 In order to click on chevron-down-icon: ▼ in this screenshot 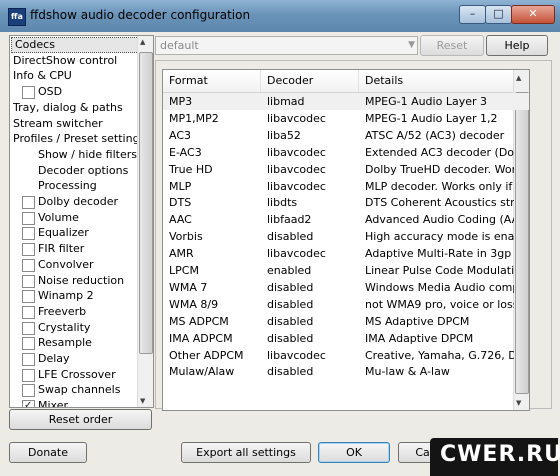, I will do `click(411, 45)`.